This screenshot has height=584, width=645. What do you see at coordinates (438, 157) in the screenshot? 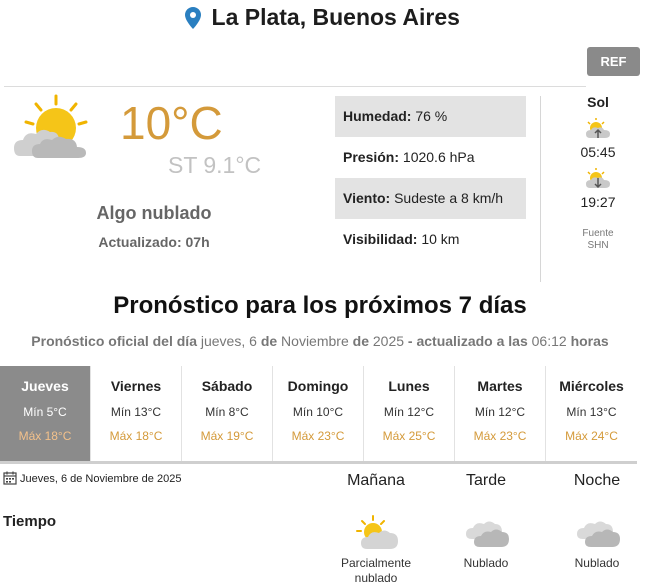
I see `pressure-value: 1020.6 hPa` at bounding box center [438, 157].